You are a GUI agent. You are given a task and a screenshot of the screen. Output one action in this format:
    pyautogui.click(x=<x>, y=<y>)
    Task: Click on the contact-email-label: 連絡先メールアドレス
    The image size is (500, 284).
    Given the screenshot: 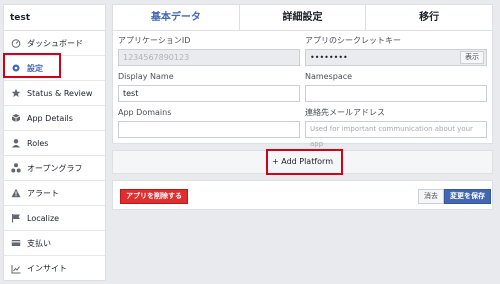 What is the action you would take?
    pyautogui.click(x=345, y=112)
    